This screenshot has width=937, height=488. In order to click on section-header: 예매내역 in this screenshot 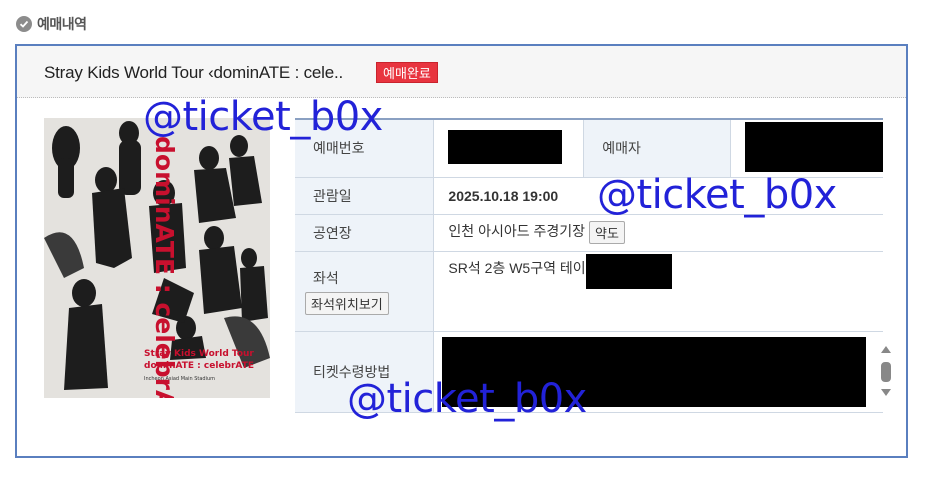, I will do `click(51, 24)`.